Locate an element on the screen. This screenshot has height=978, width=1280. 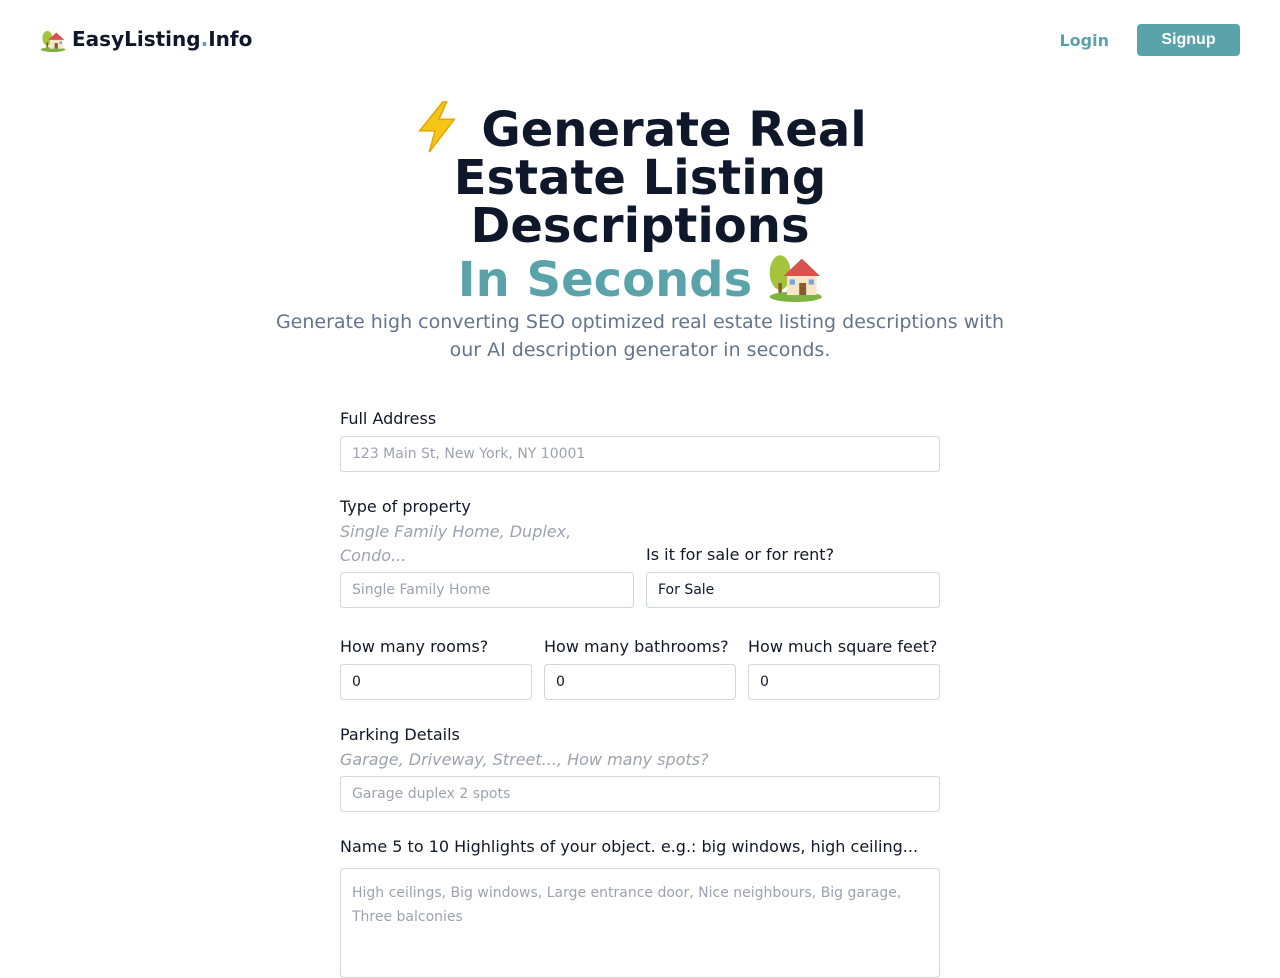
property-type-input: Single Family Home is located at coordinates (487, 590).